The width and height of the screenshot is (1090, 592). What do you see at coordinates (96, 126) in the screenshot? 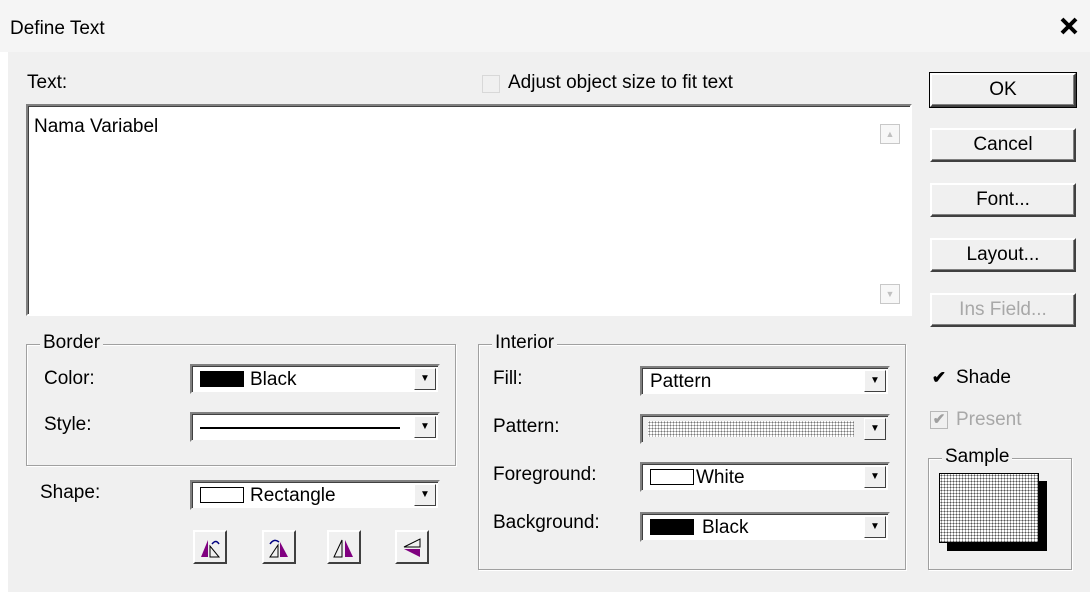
I see `text-content: Nama Variabel` at bounding box center [96, 126].